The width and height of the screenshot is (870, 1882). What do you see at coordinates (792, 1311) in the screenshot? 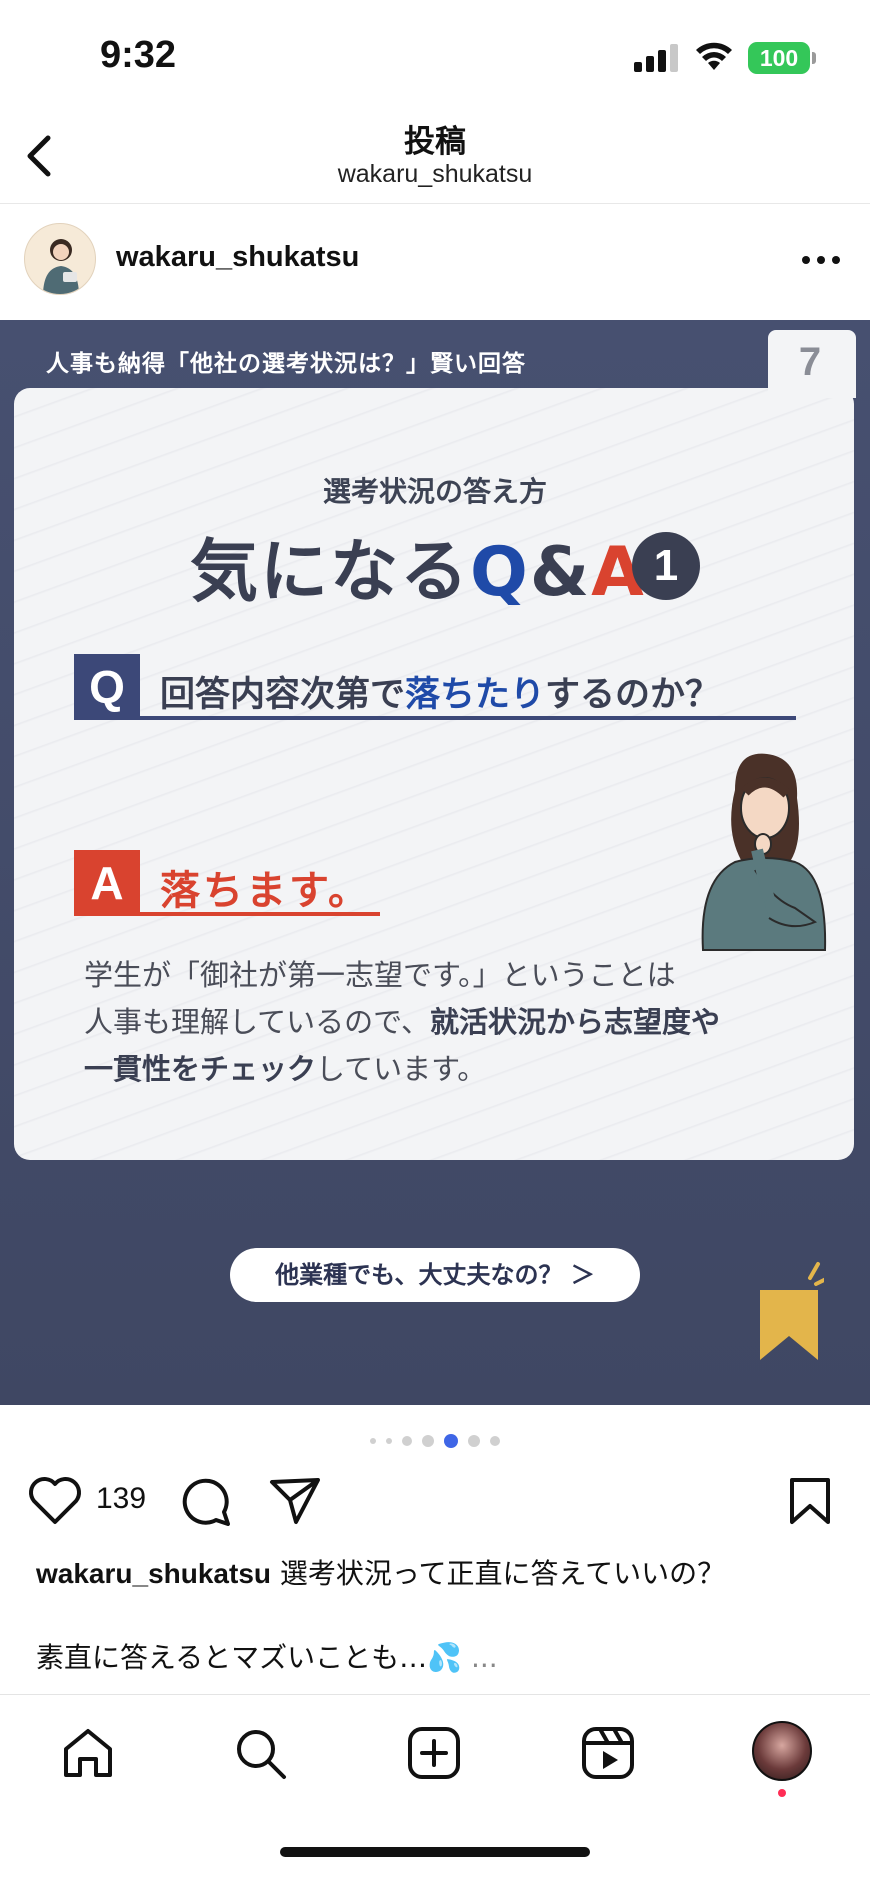
I see `bookmark-decoration-icon` at bounding box center [792, 1311].